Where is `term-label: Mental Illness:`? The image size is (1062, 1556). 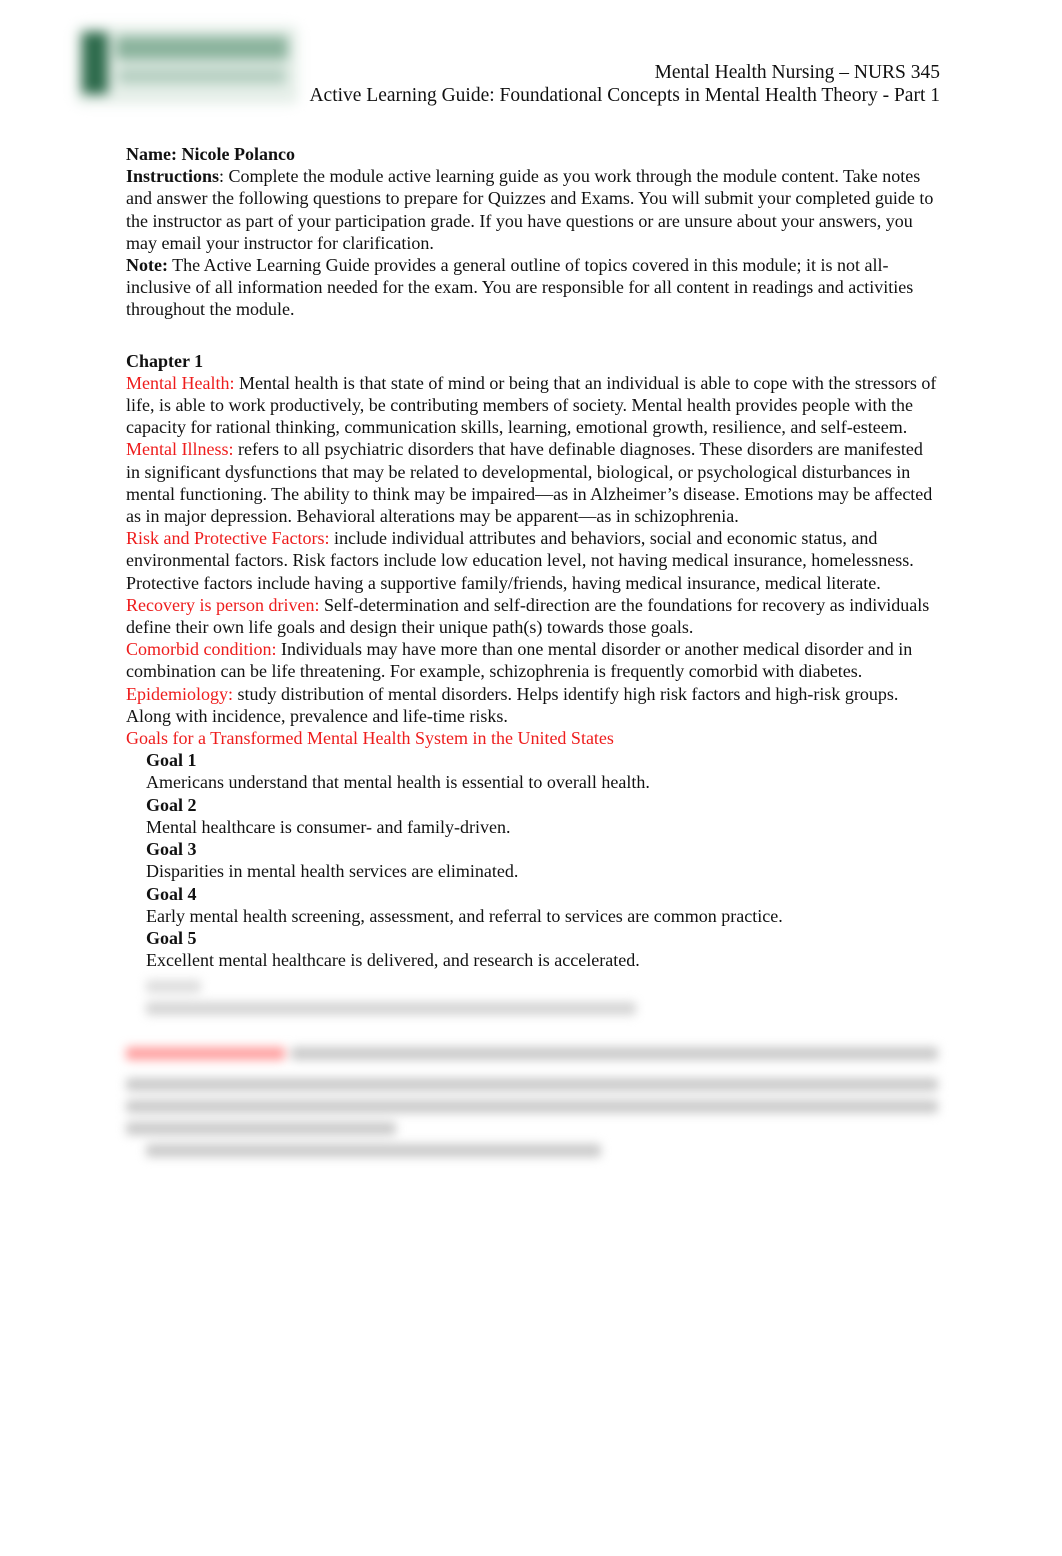 term-label: Mental Illness: is located at coordinates (180, 449).